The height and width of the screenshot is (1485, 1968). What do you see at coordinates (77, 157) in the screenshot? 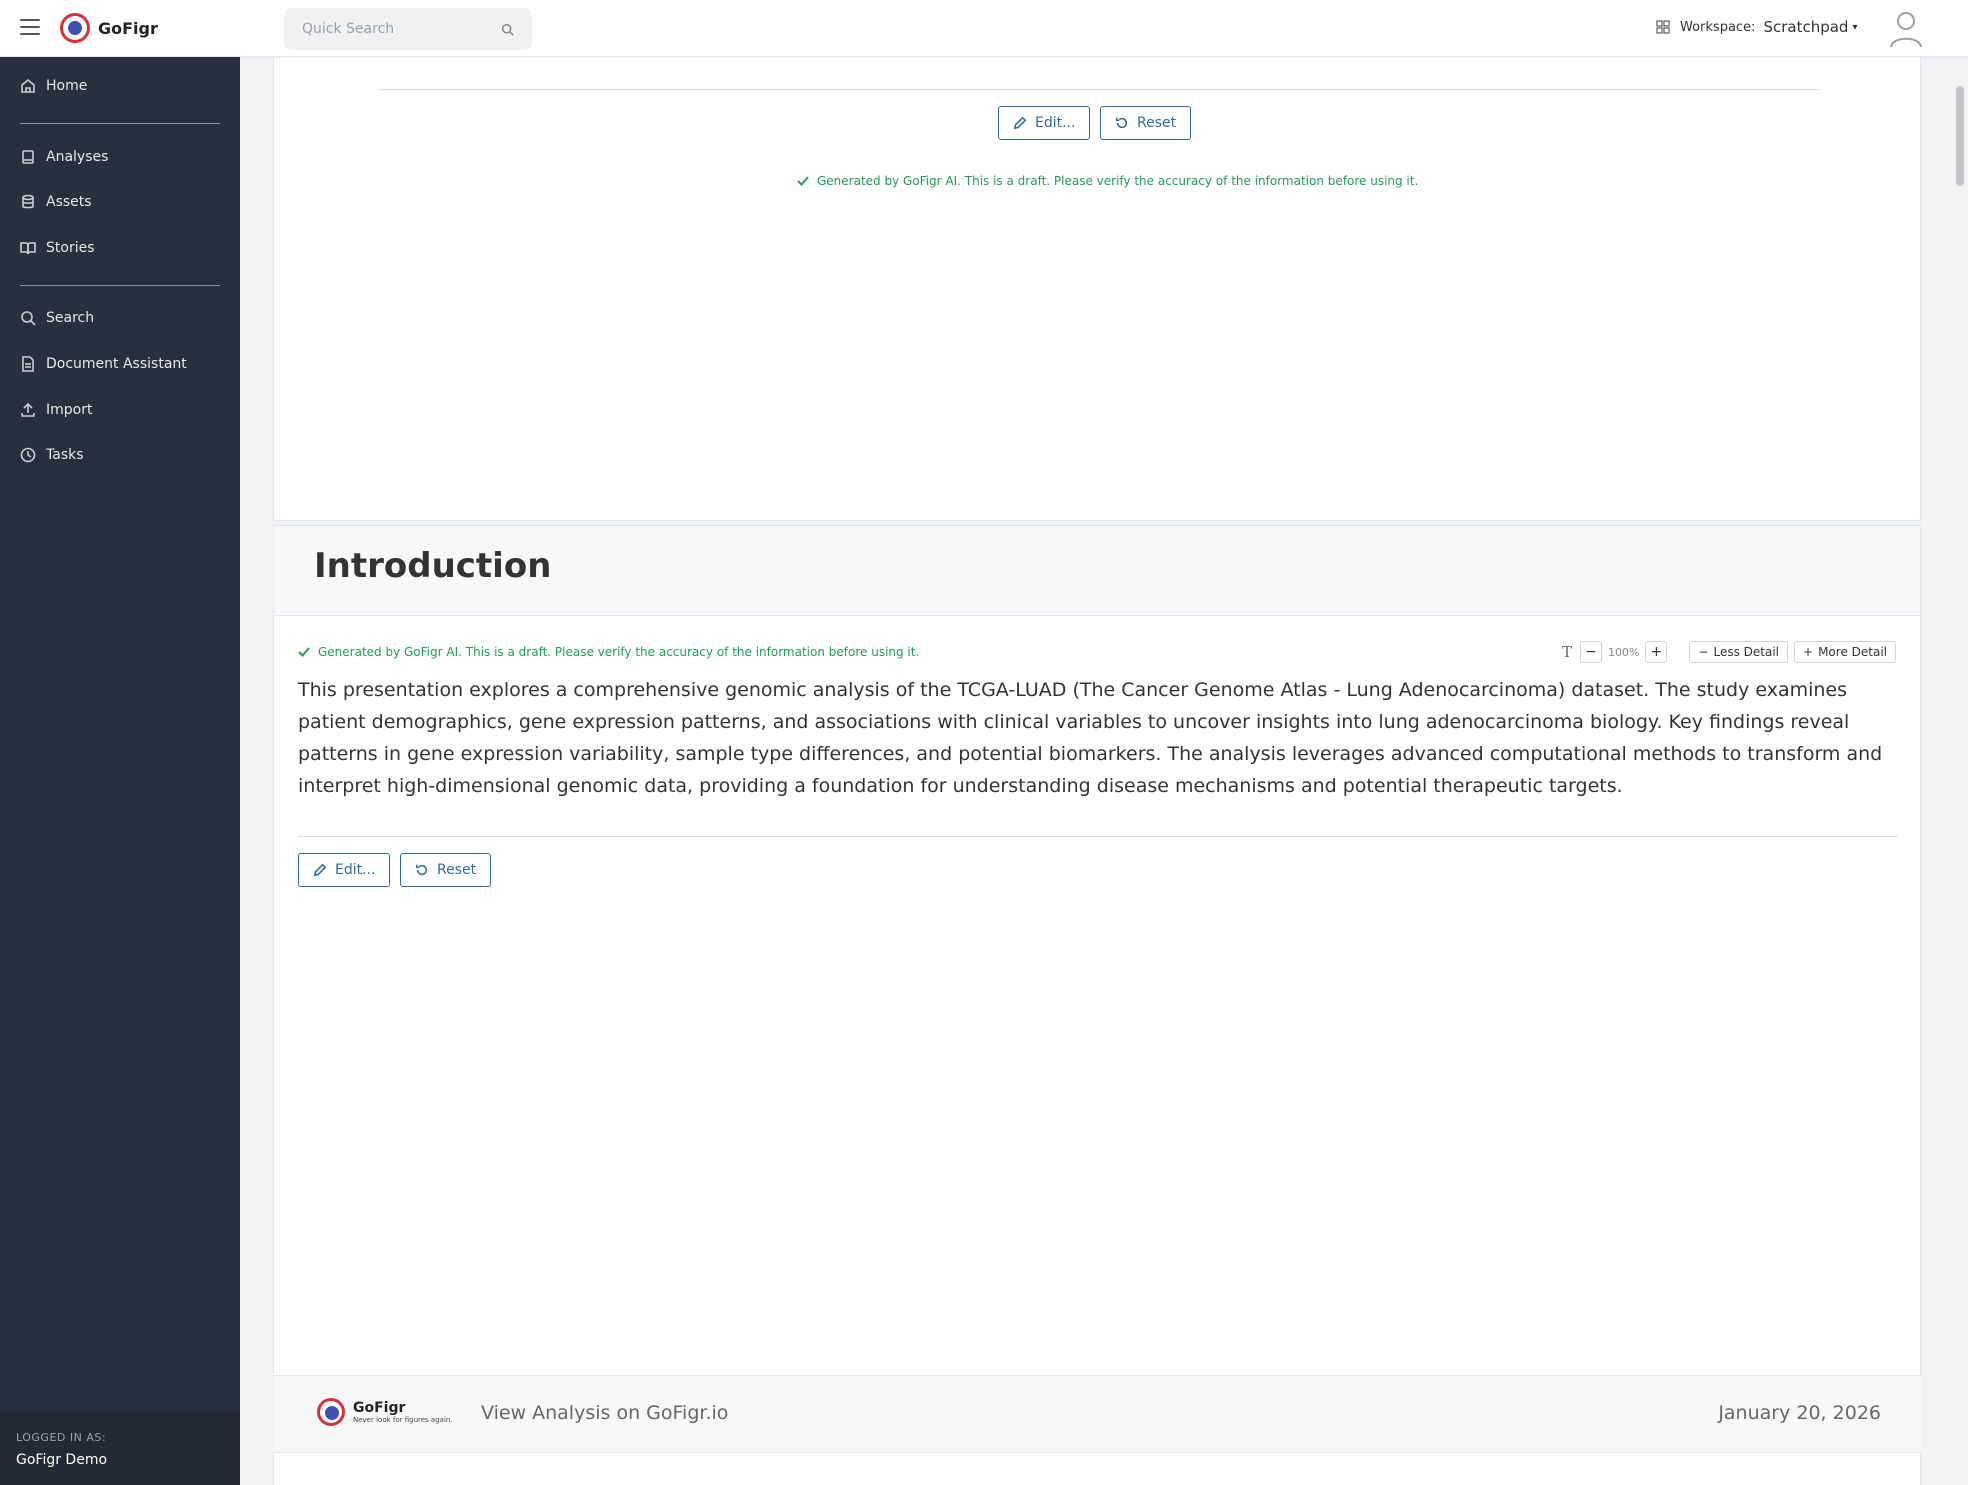
I see `sidebar-item-label: Analyses` at bounding box center [77, 157].